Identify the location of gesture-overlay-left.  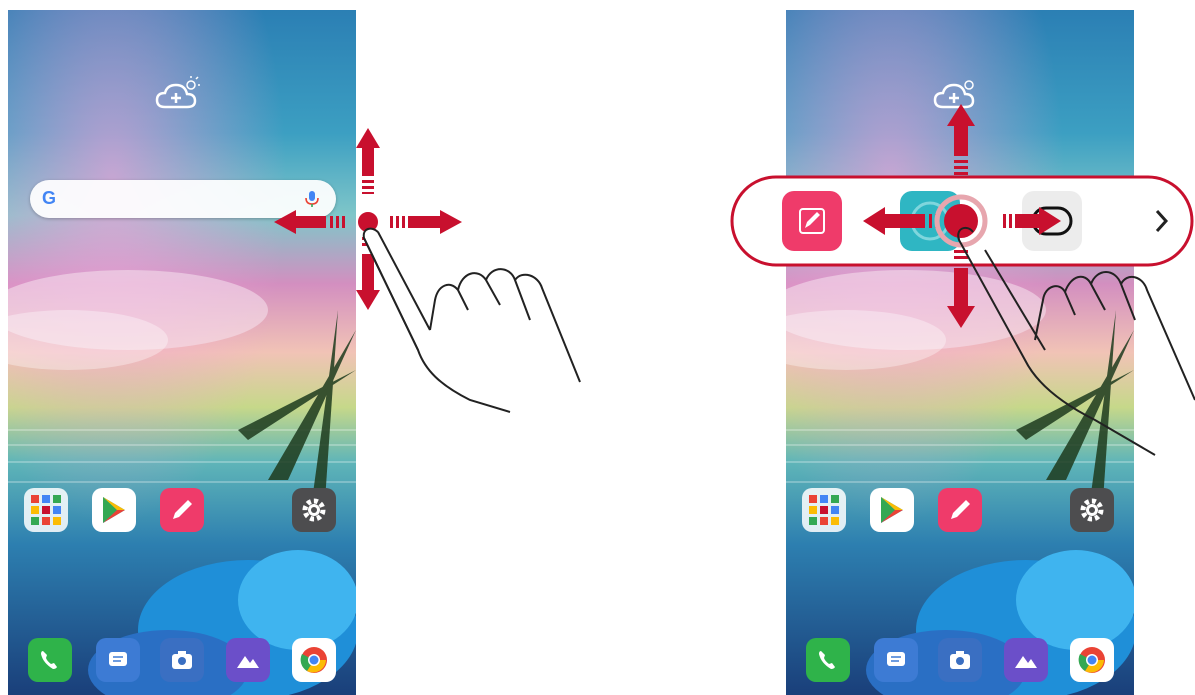
(427, 270).